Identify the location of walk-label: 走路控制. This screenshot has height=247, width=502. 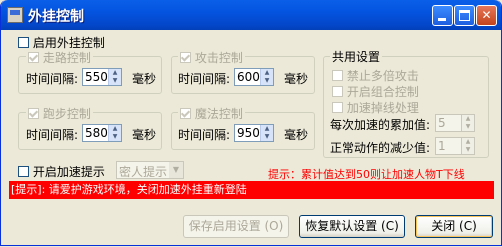
(66, 58).